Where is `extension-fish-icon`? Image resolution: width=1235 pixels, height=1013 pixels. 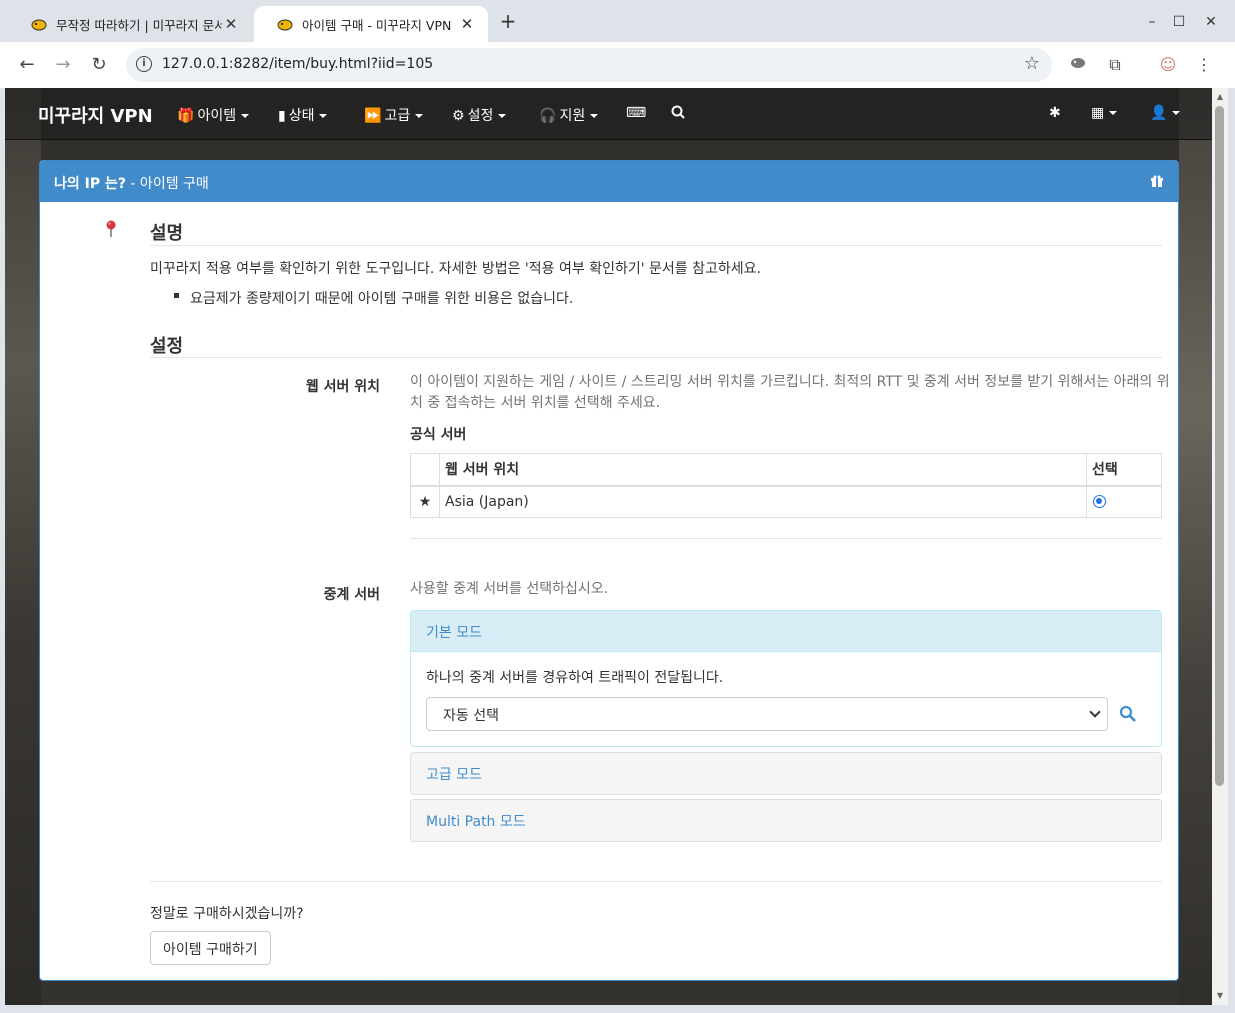 extension-fish-icon is located at coordinates (1078, 65).